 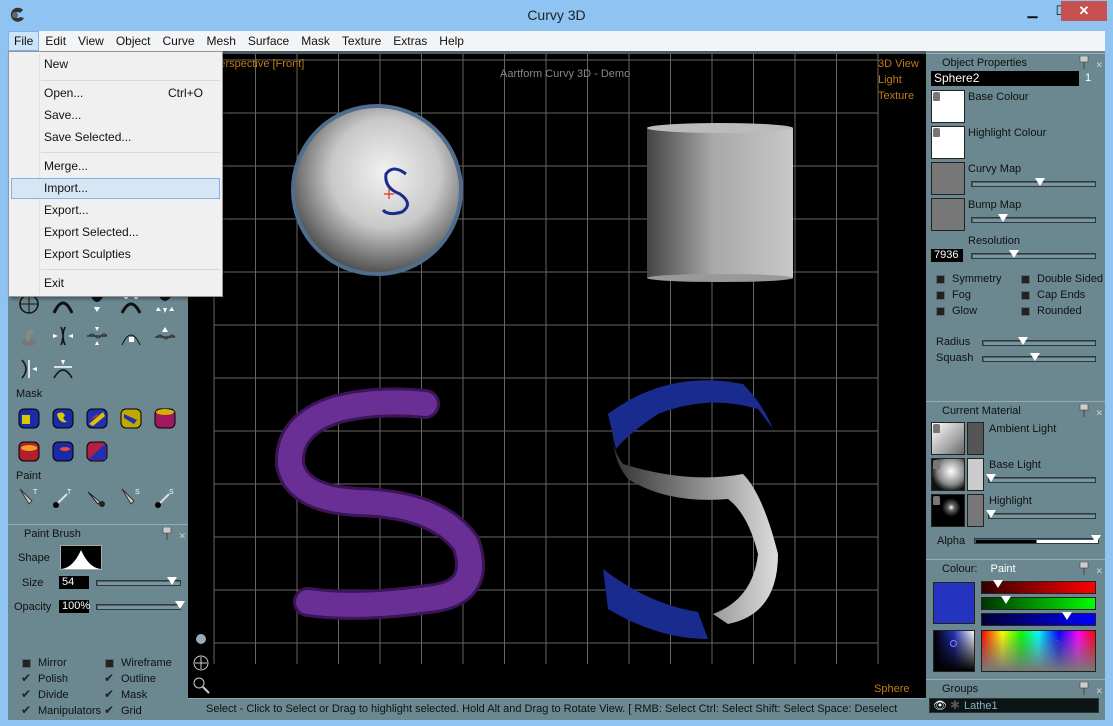 What do you see at coordinates (1084, 11) in the screenshot?
I see `close-button: ✕` at bounding box center [1084, 11].